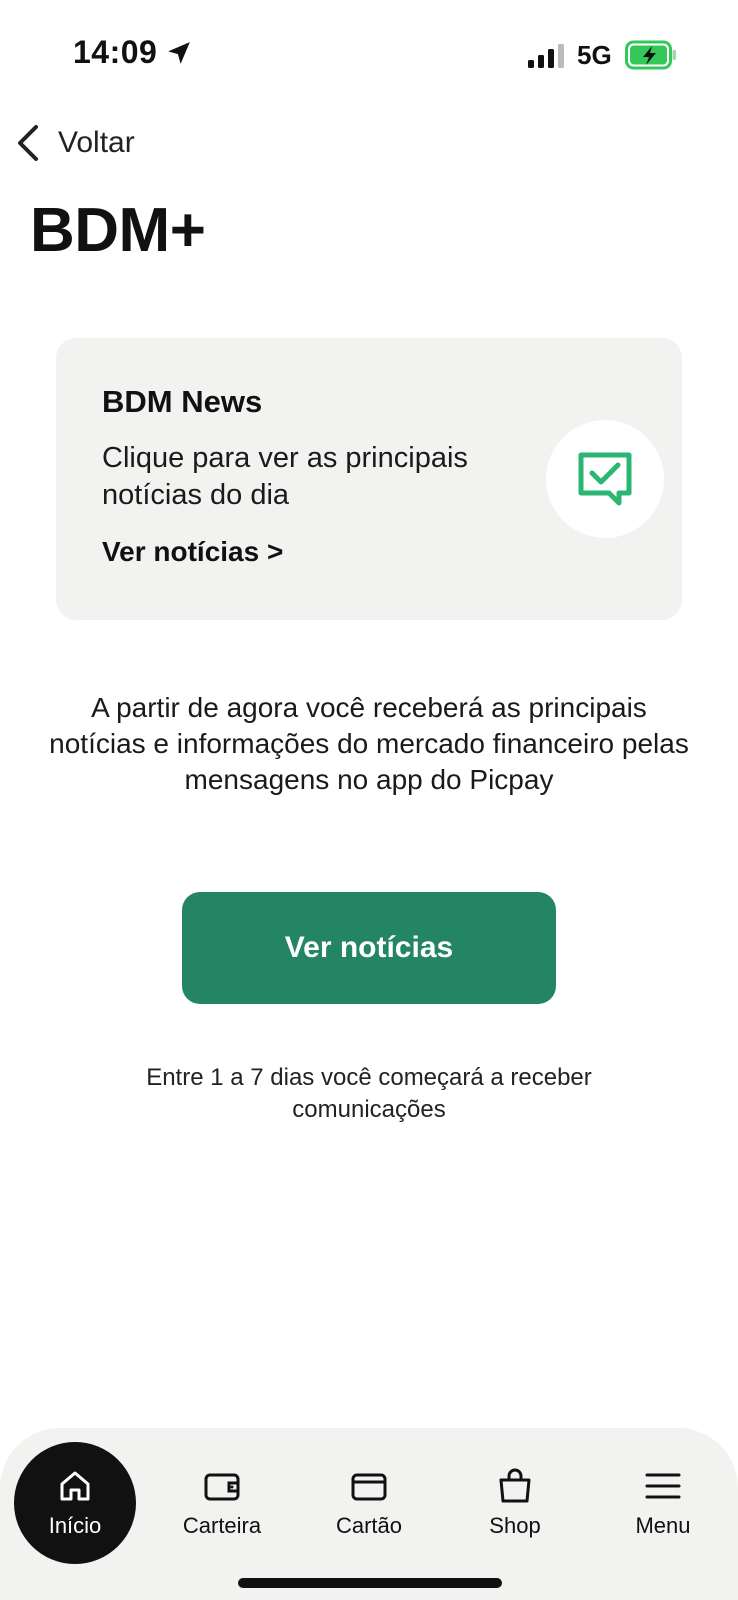  What do you see at coordinates (663, 1525) in the screenshot?
I see `nav-label: Menu` at bounding box center [663, 1525].